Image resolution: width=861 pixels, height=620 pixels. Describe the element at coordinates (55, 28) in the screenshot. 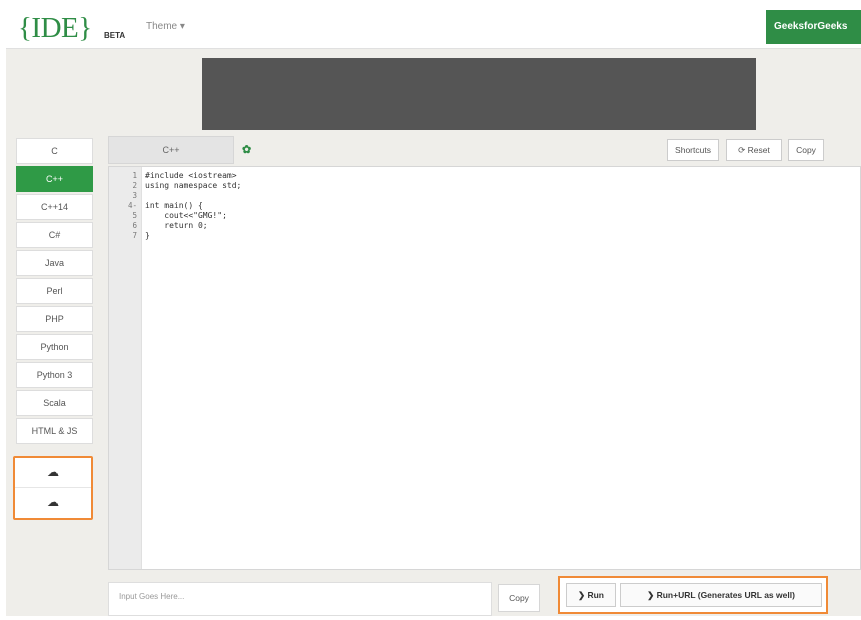

I see `ide-logo: {IDE}` at that location.